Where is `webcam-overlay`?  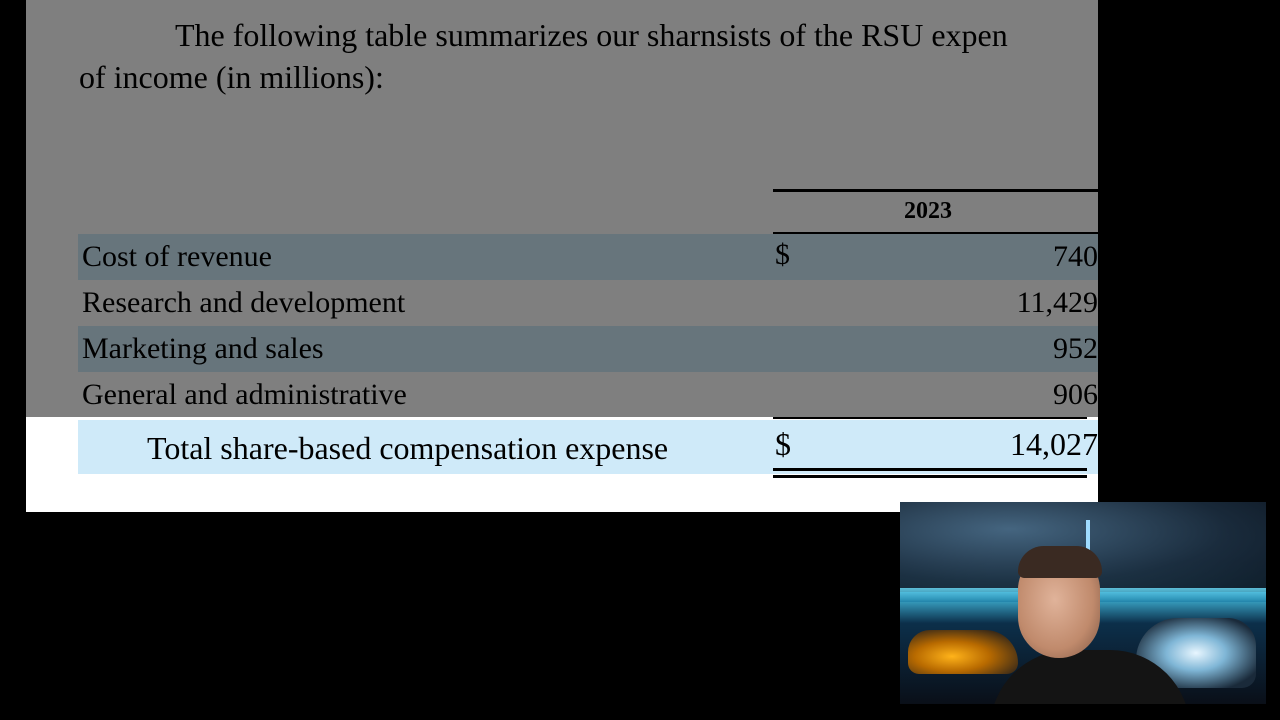 webcam-overlay is located at coordinates (1083, 603).